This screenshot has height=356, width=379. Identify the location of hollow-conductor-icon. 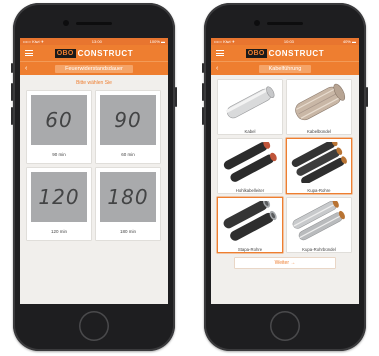
(250, 164).